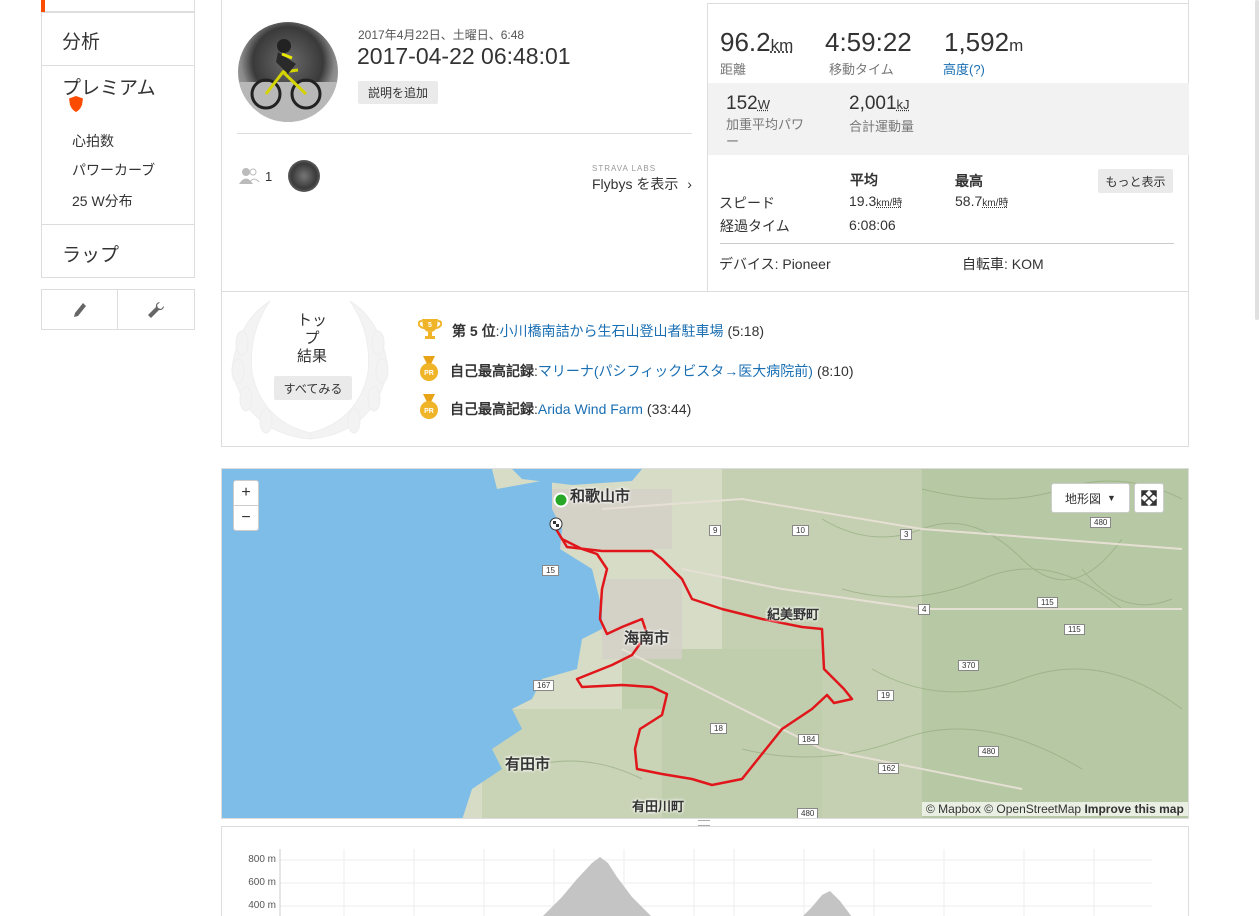  I want to click on elevation-area, so click(697, 886).